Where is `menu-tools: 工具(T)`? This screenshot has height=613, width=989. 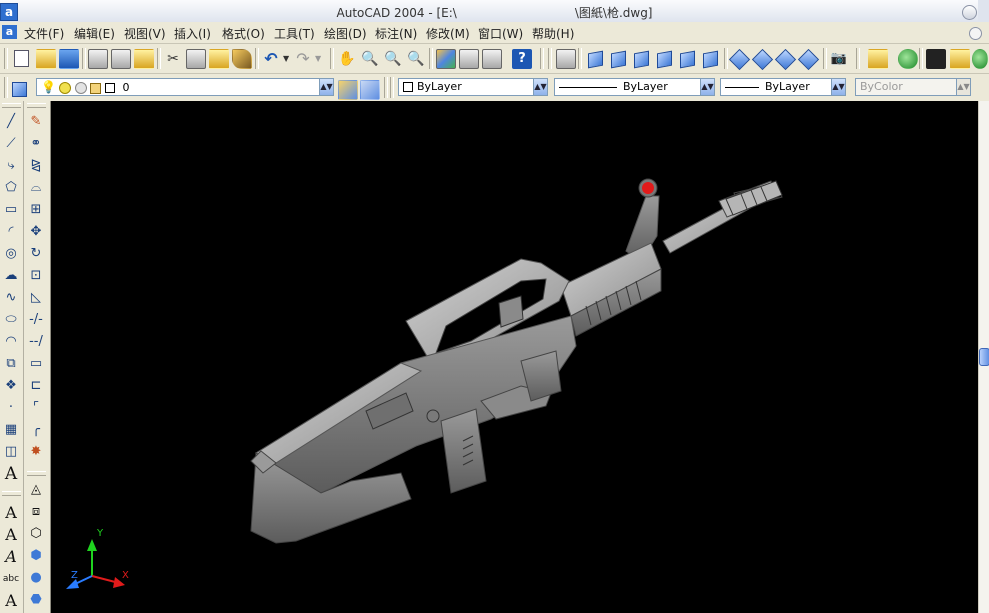 menu-tools: 工具(T) is located at coordinates (294, 33).